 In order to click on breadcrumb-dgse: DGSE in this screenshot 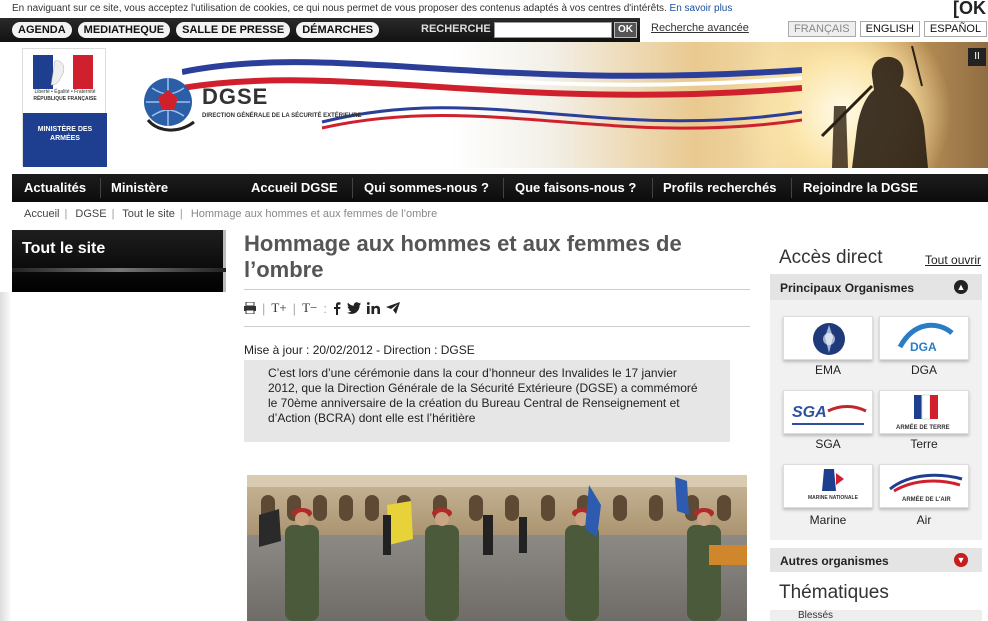, I will do `click(90, 214)`.